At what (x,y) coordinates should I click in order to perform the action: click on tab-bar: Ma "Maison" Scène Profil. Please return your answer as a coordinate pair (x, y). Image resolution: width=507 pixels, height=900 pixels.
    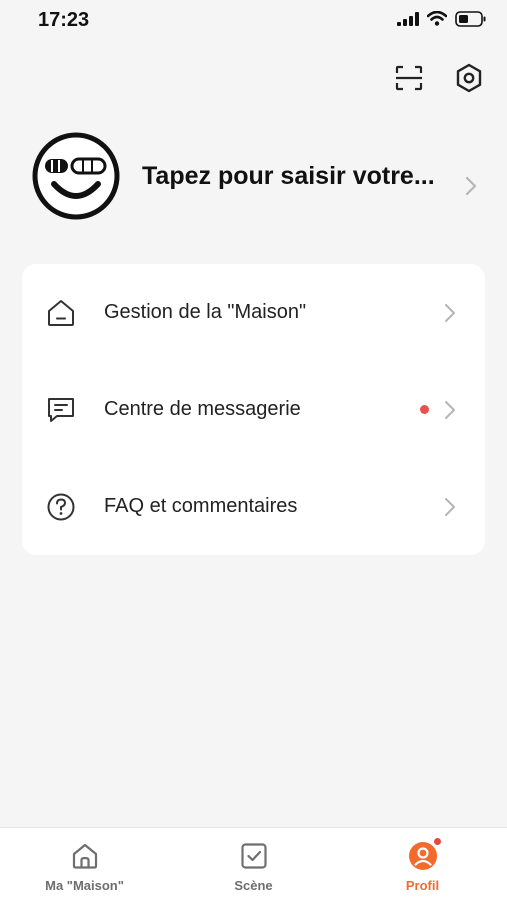
    Looking at the image, I should click on (253, 863).